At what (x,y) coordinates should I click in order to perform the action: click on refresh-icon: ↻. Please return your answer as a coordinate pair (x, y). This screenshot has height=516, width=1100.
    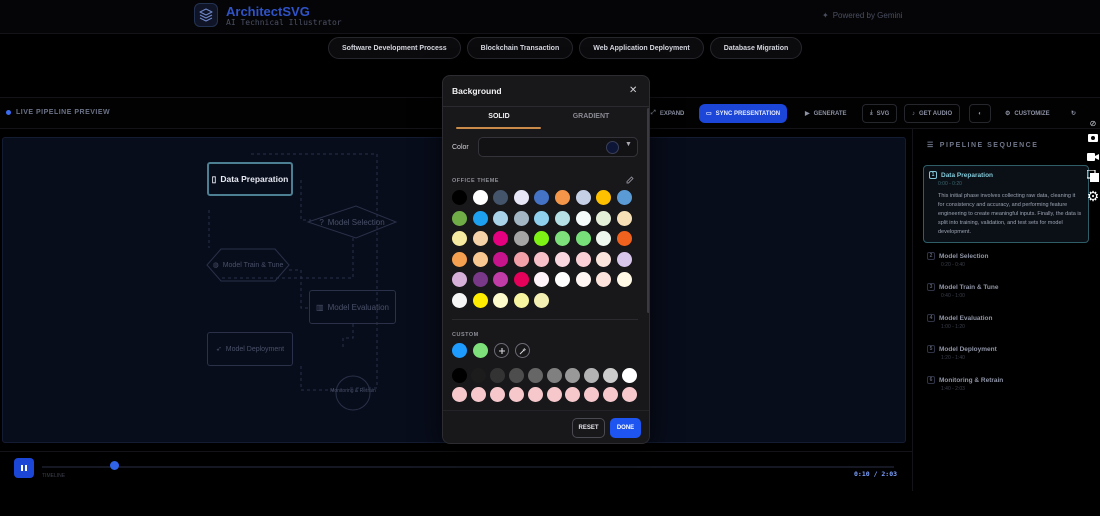
    Looking at the image, I should click on (1073, 113).